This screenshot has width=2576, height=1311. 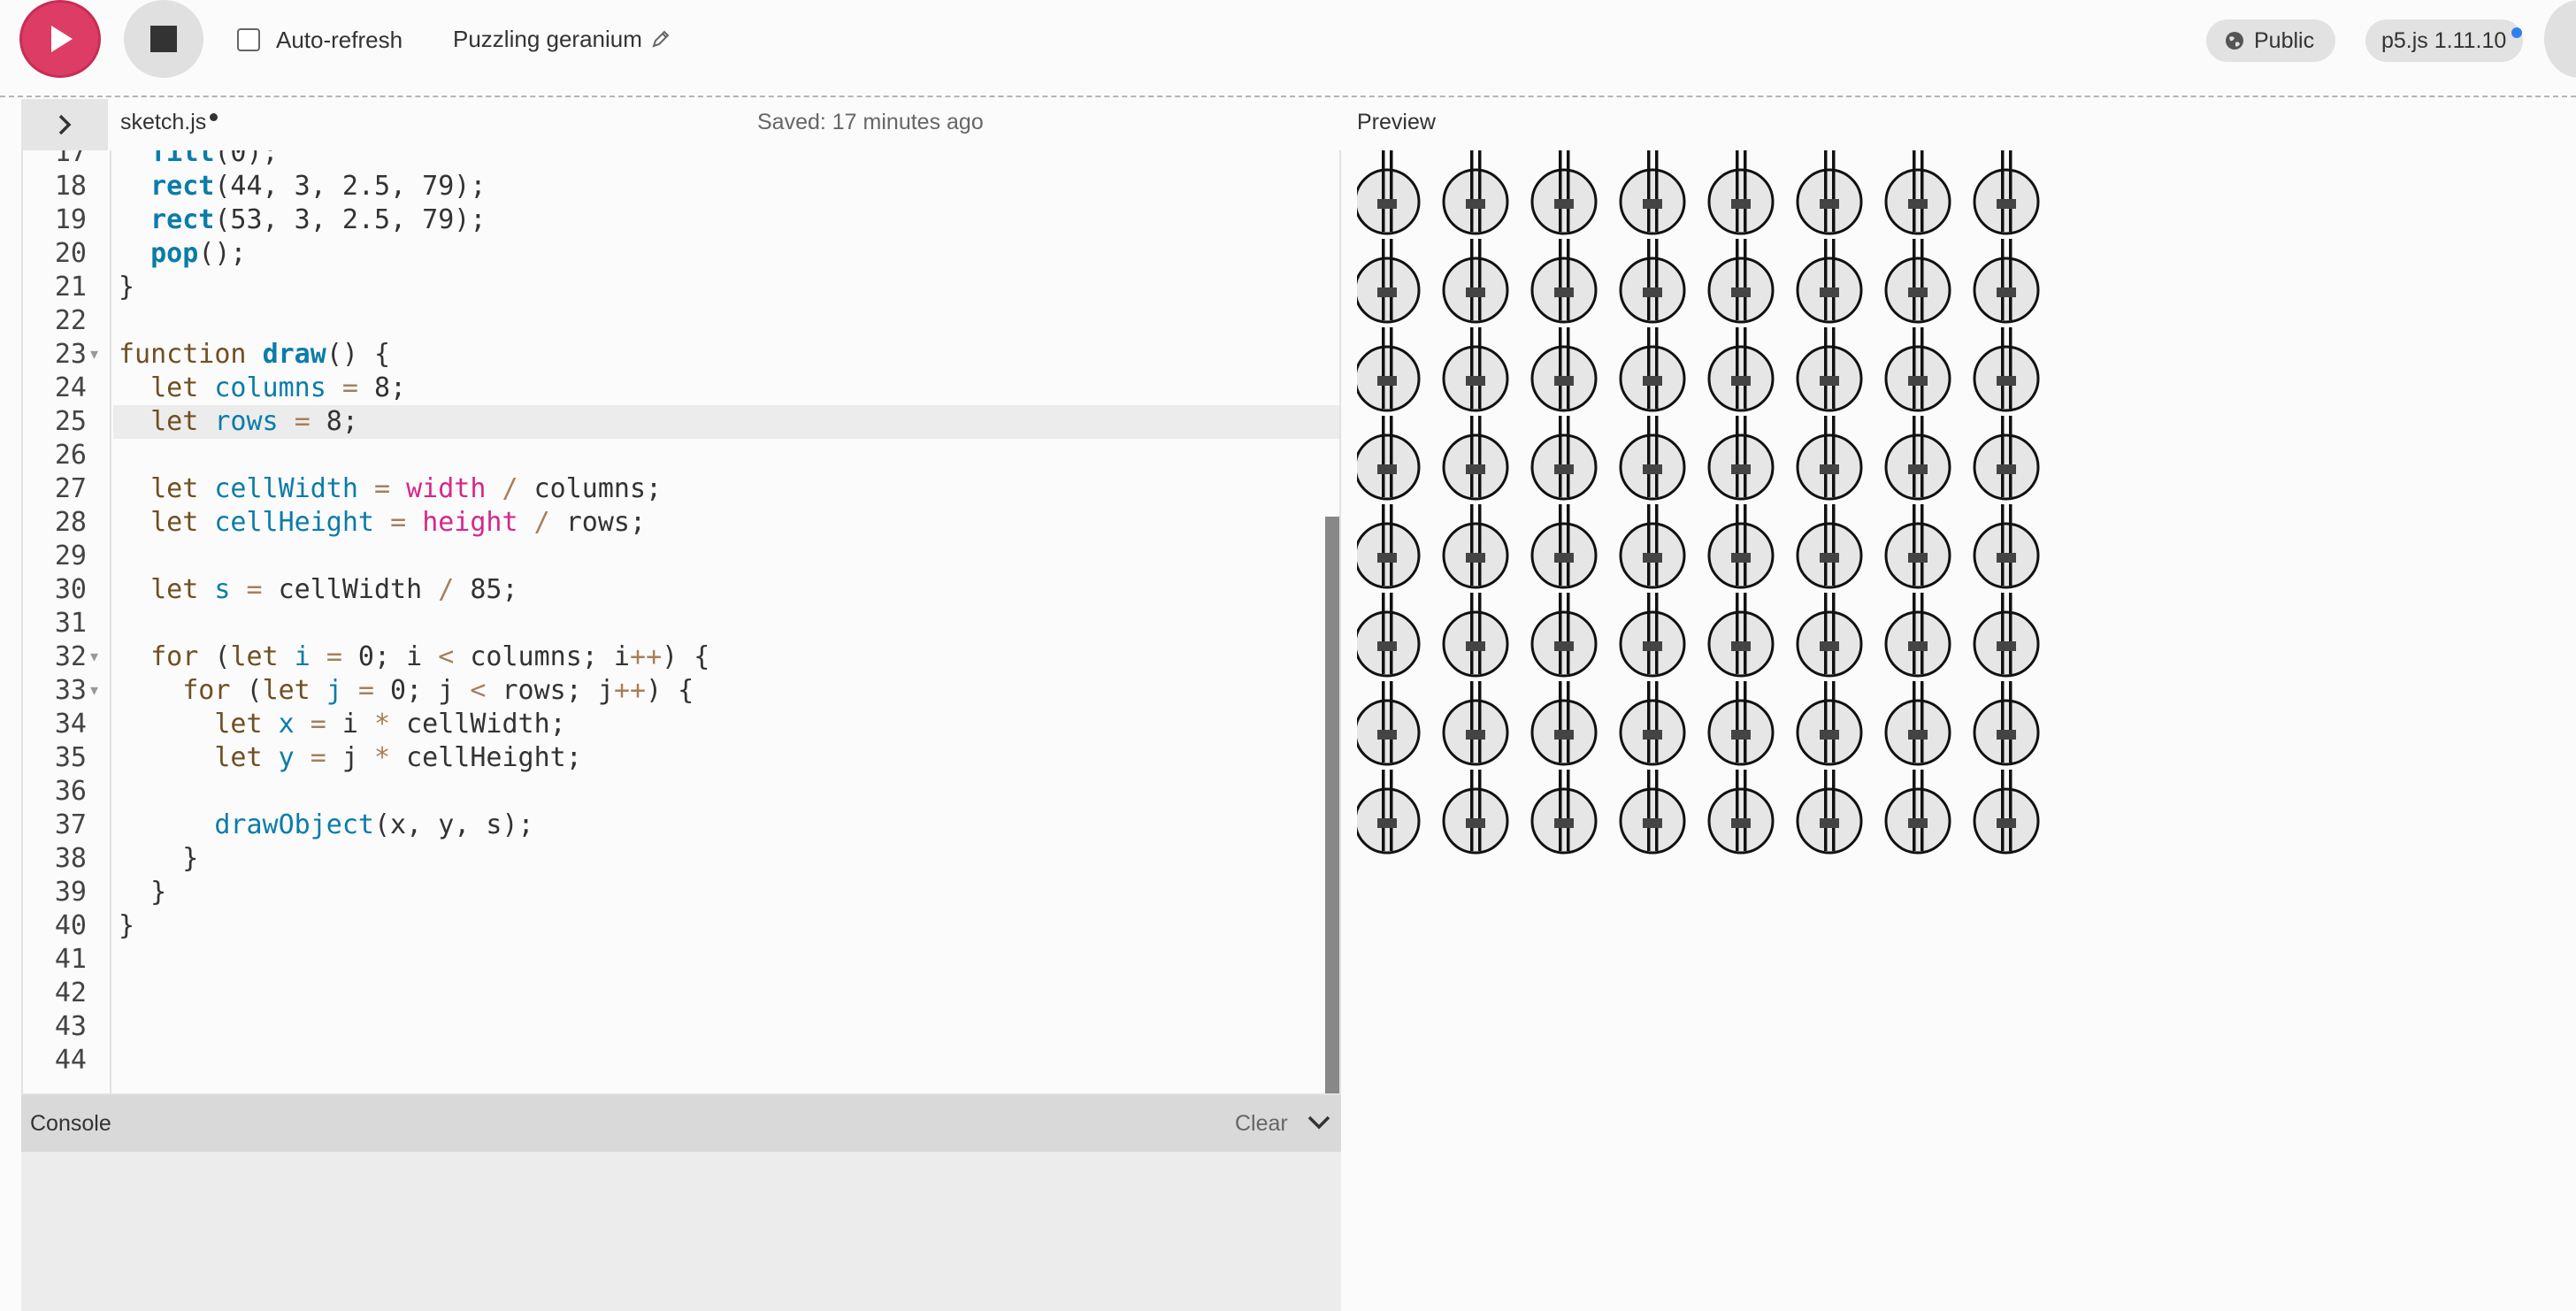 I want to click on line-number: 41, so click(x=70, y=959).